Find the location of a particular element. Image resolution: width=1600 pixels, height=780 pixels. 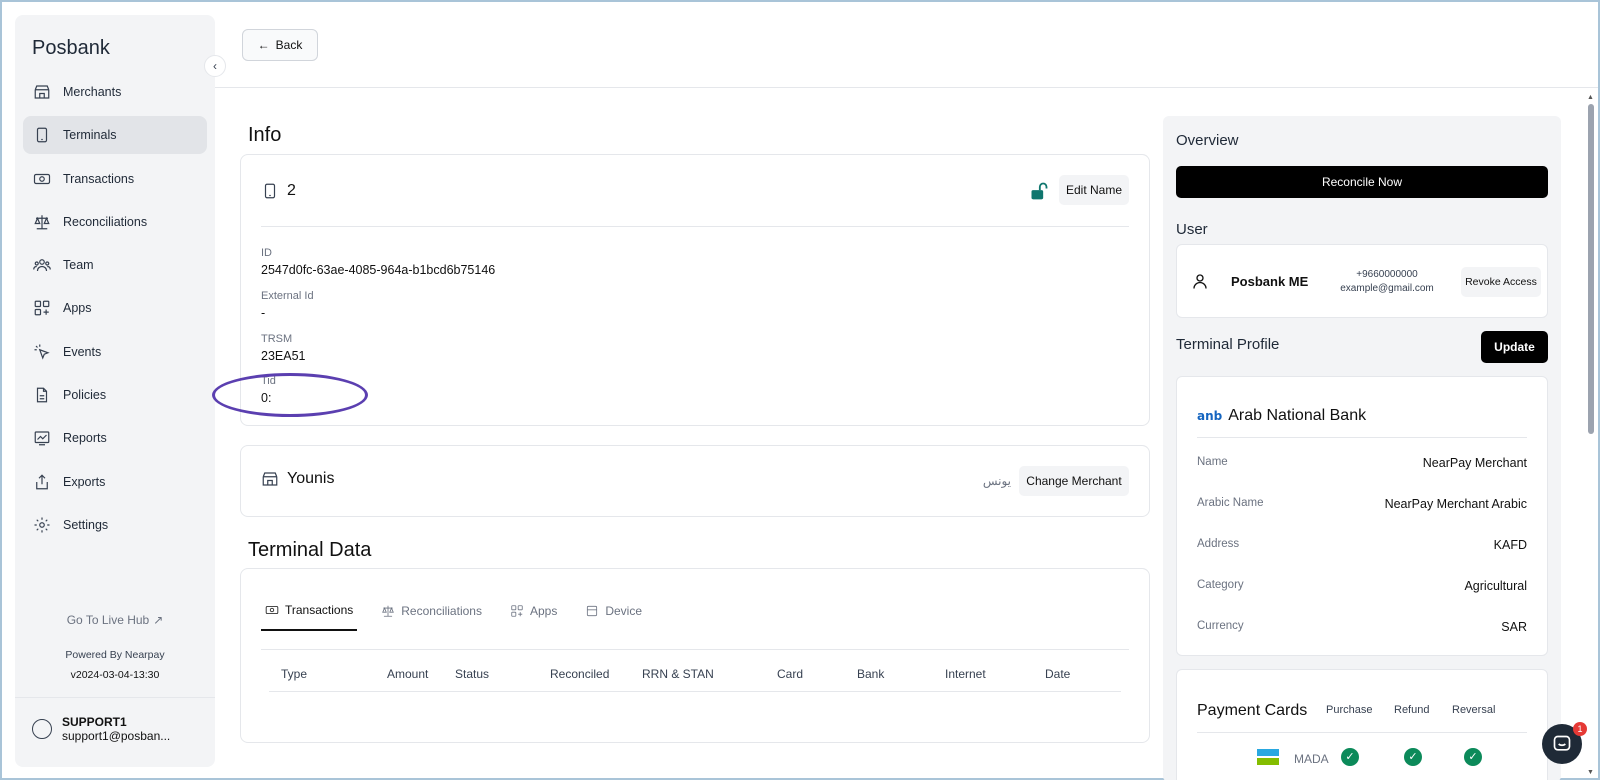

column-header: RRN & STAN is located at coordinates (678, 674).